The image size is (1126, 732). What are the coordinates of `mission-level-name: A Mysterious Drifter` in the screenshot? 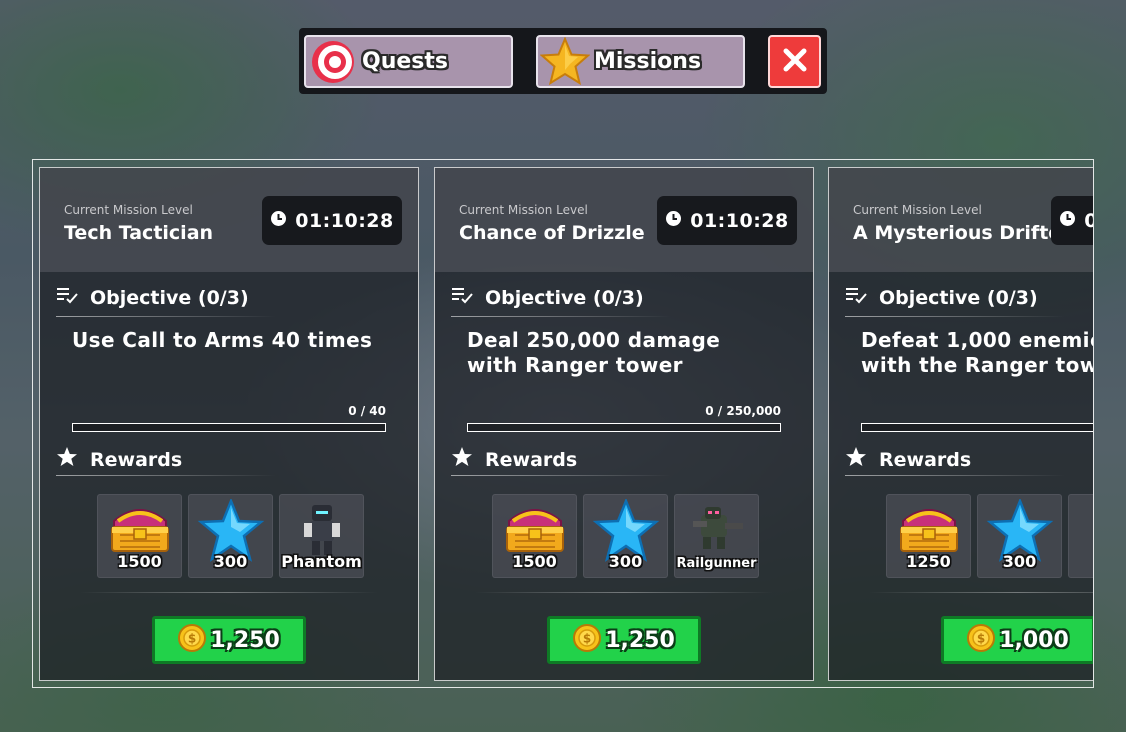 It's located at (962, 233).